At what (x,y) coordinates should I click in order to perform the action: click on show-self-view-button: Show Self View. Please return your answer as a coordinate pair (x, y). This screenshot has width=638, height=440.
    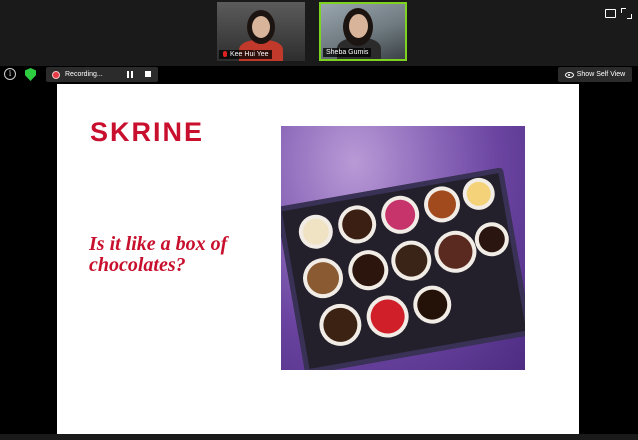
    Looking at the image, I should click on (595, 74).